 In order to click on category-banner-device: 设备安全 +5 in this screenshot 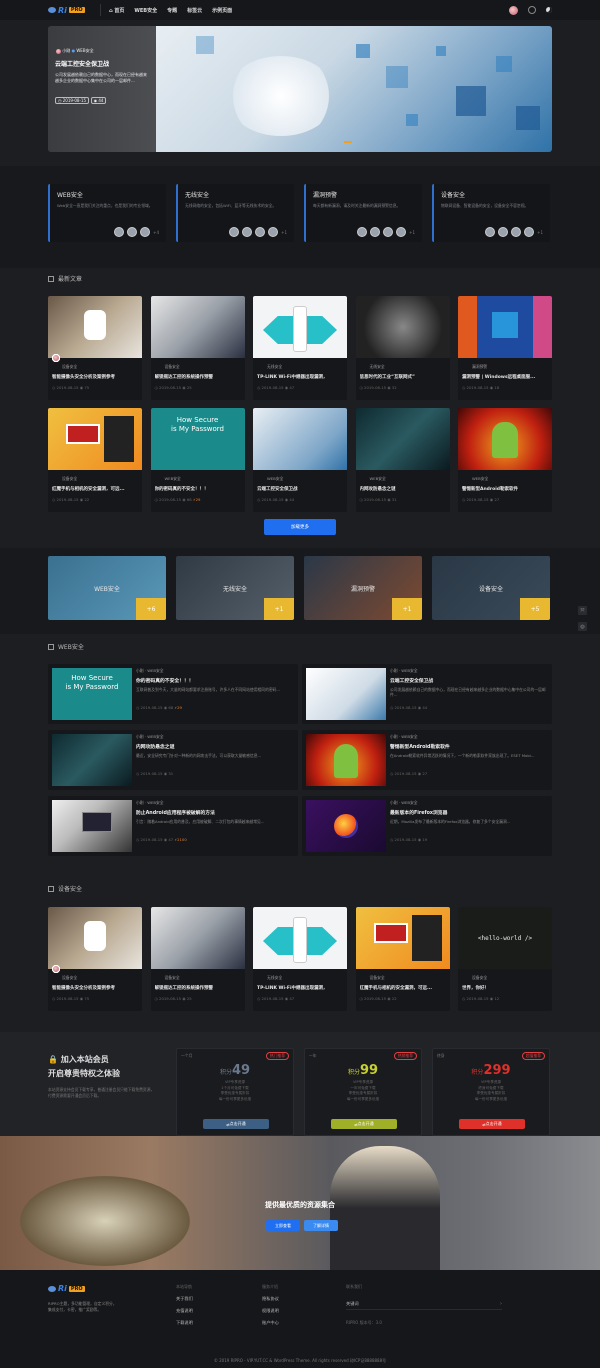, I will do `click(491, 588)`.